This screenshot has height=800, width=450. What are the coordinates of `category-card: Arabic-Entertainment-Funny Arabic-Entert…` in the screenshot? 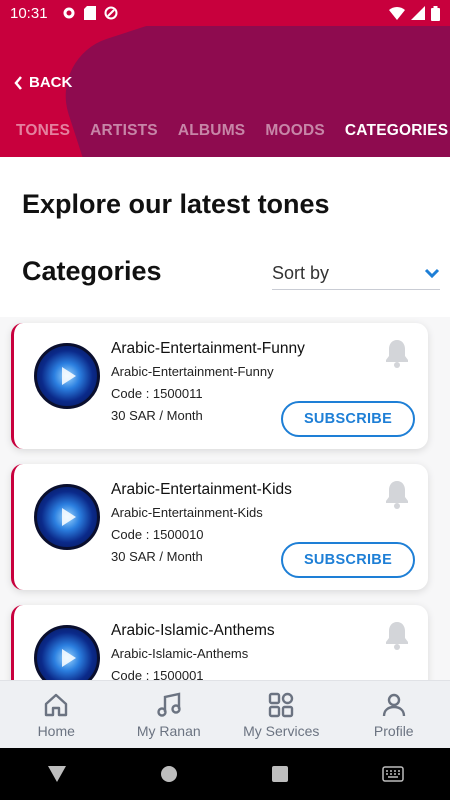 It's located at (219, 386).